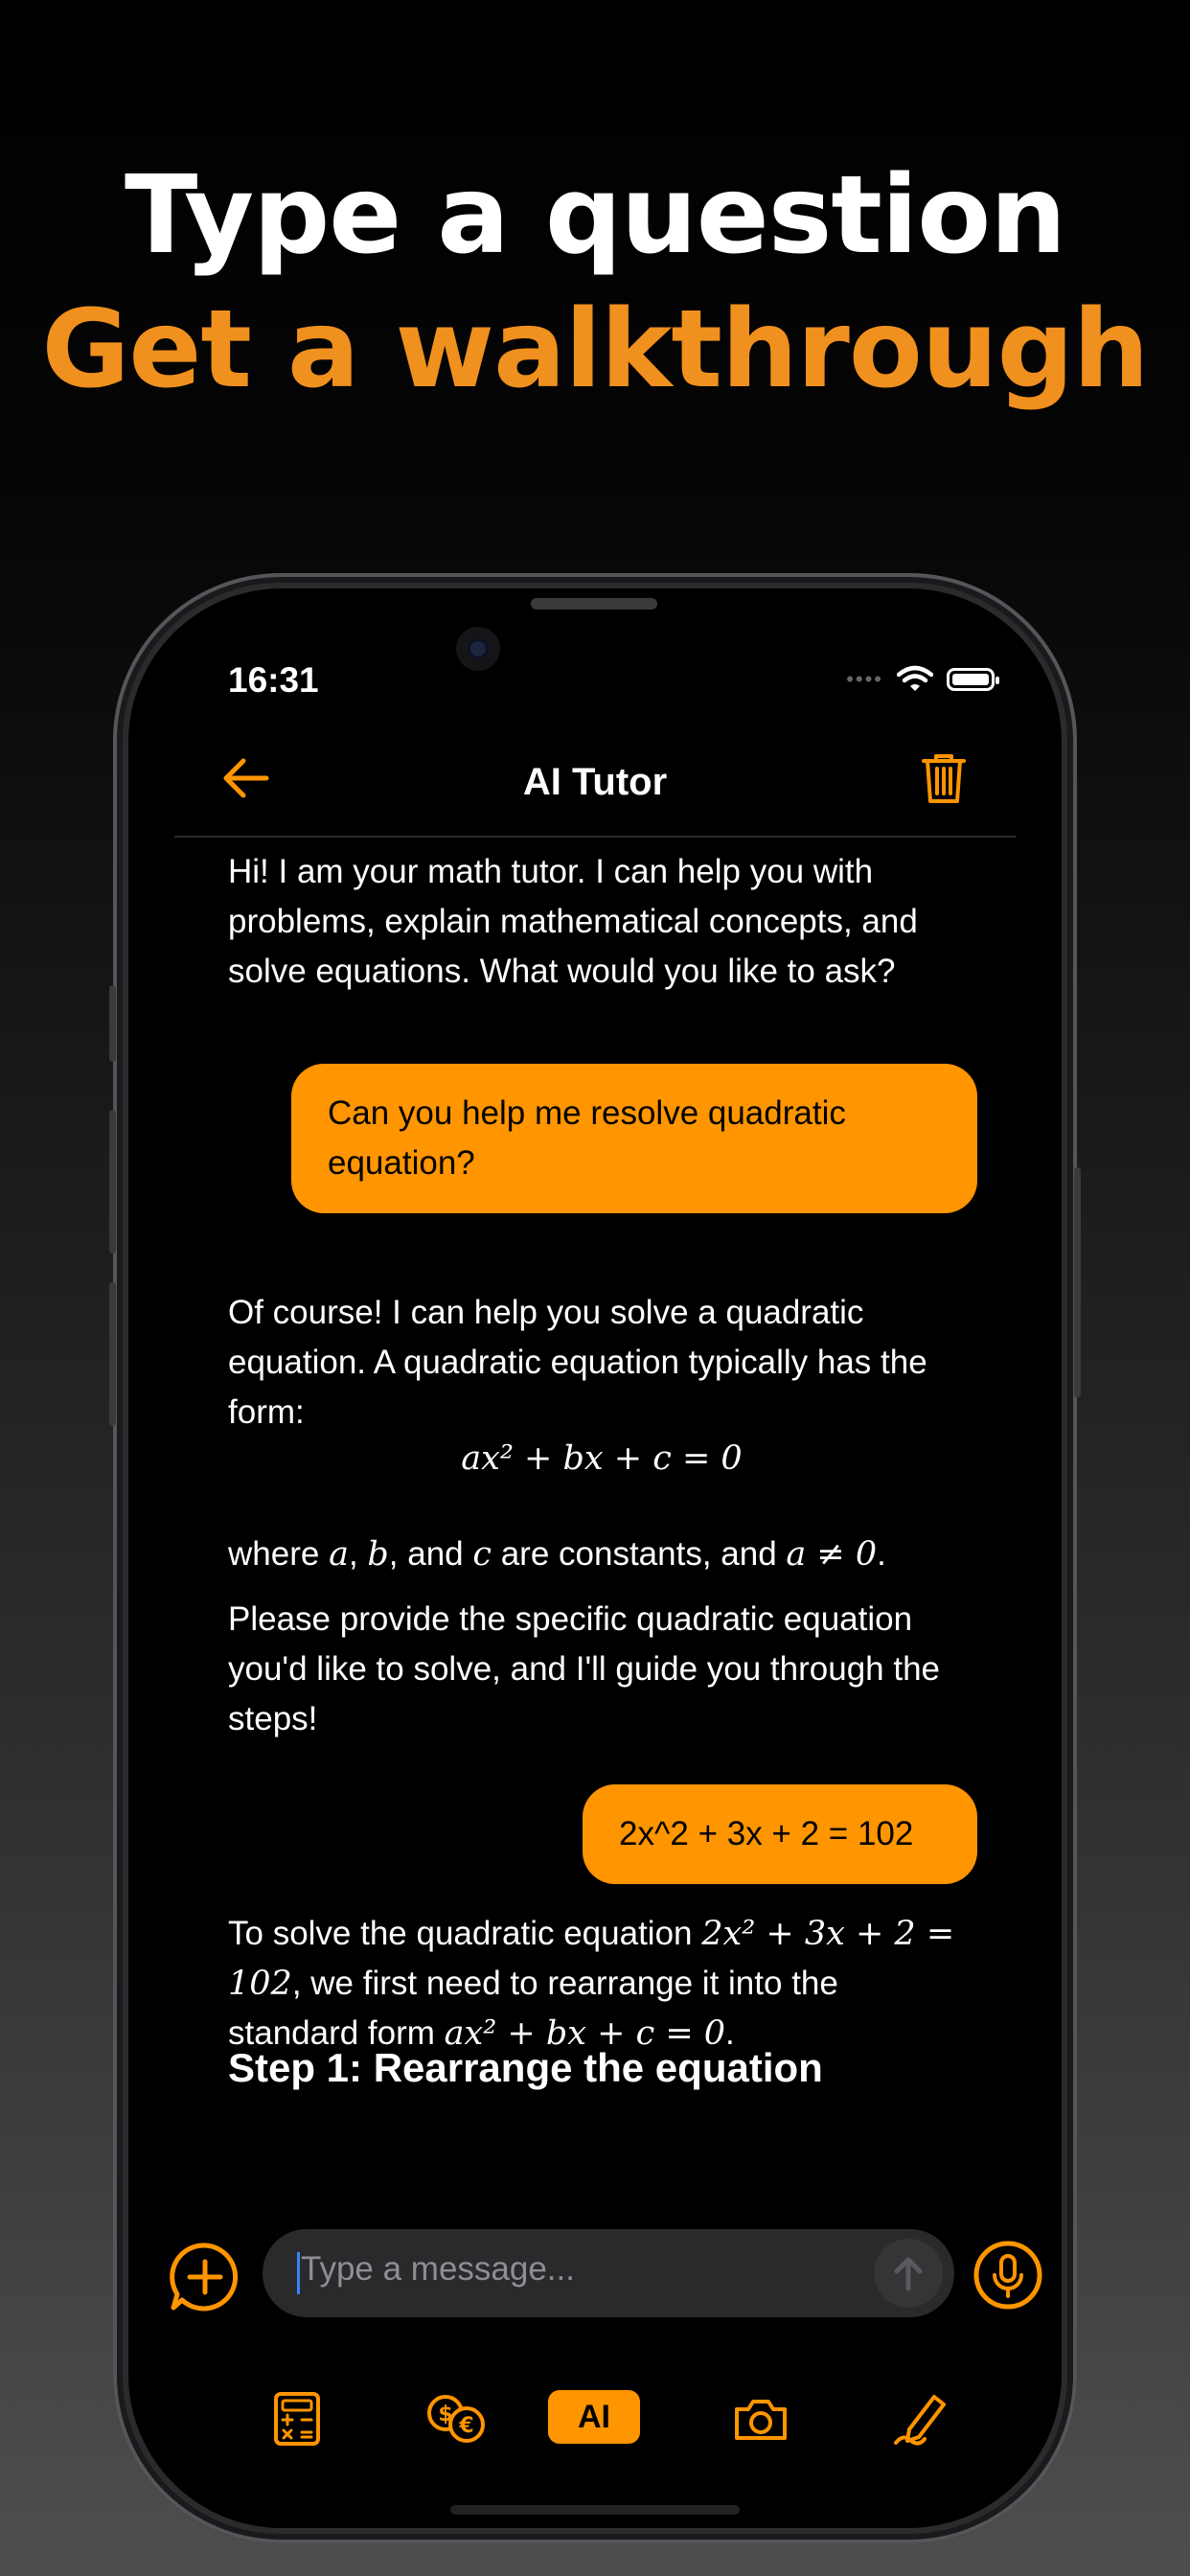 The width and height of the screenshot is (1190, 2576). What do you see at coordinates (973, 679) in the screenshot?
I see `battery-icon` at bounding box center [973, 679].